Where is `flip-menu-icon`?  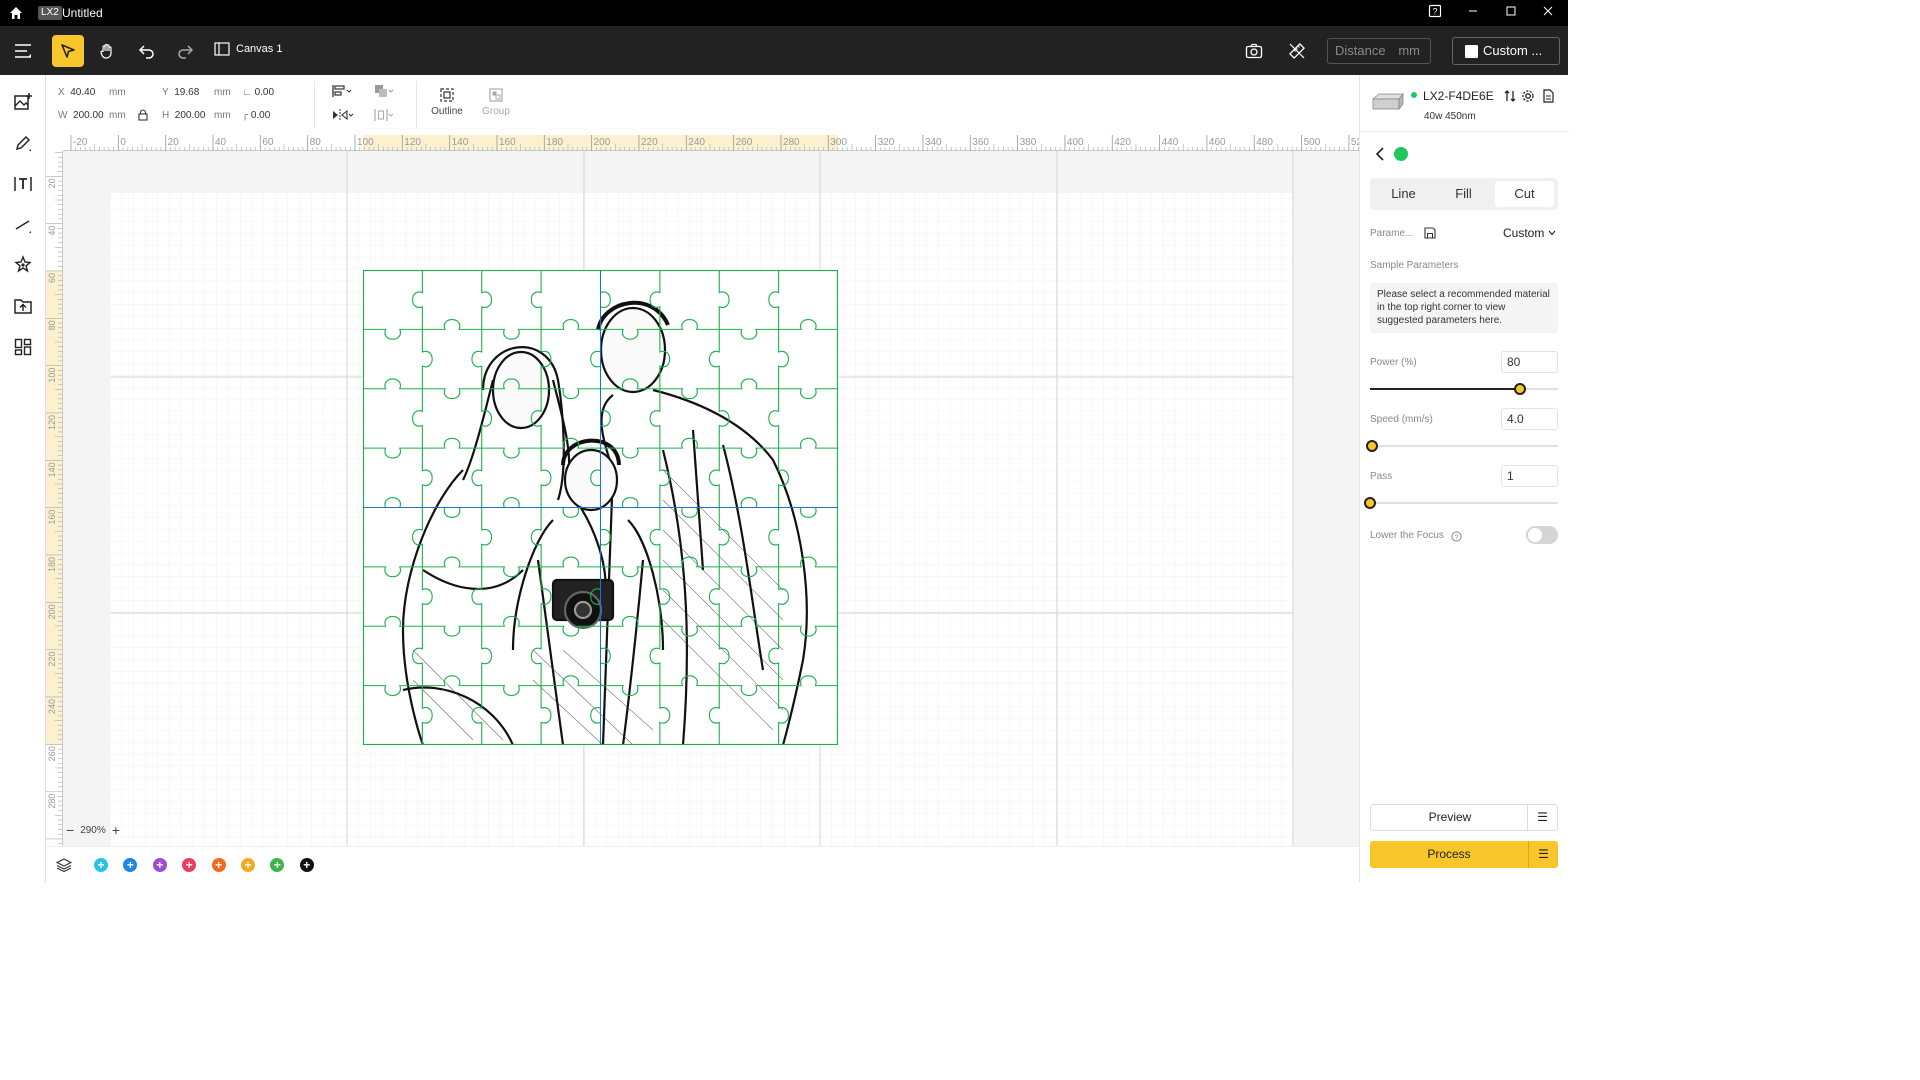 flip-menu-icon is located at coordinates (343, 116).